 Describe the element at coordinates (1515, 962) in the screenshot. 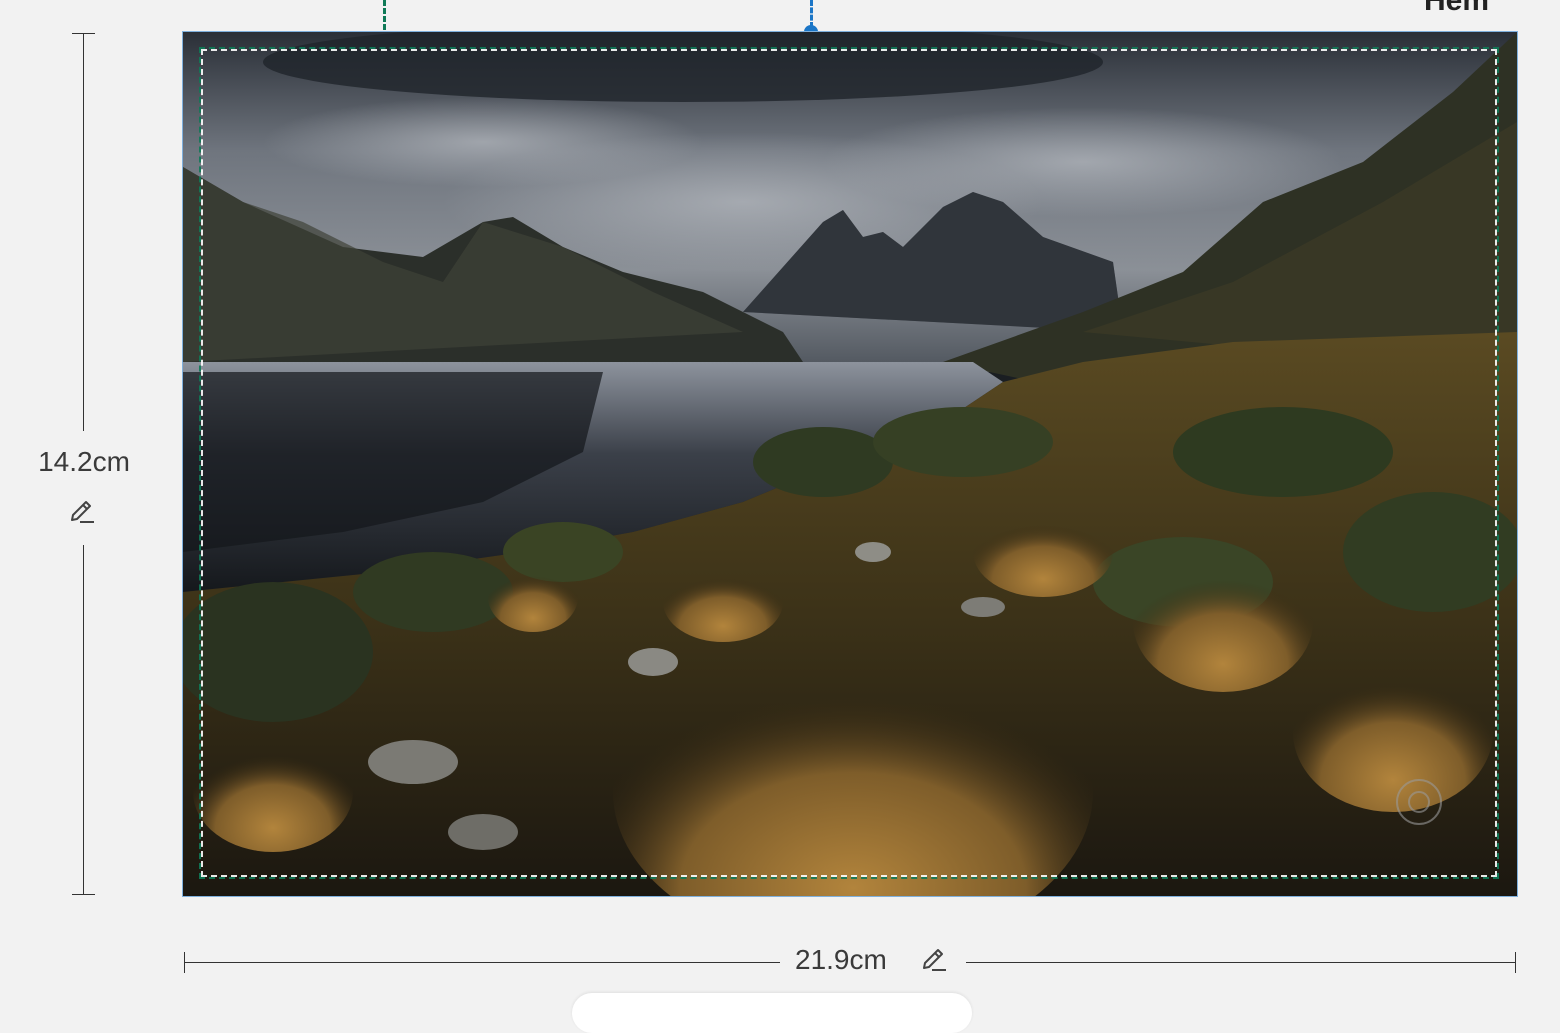

I see `width-ruler-cap-right` at that location.